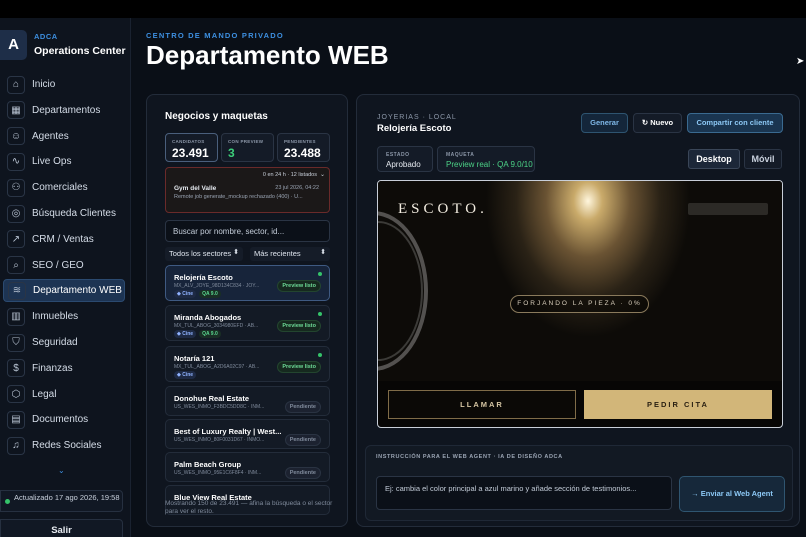  Describe the element at coordinates (277, 253) in the screenshot. I see `sort-select-value: Más recientes` at that location.